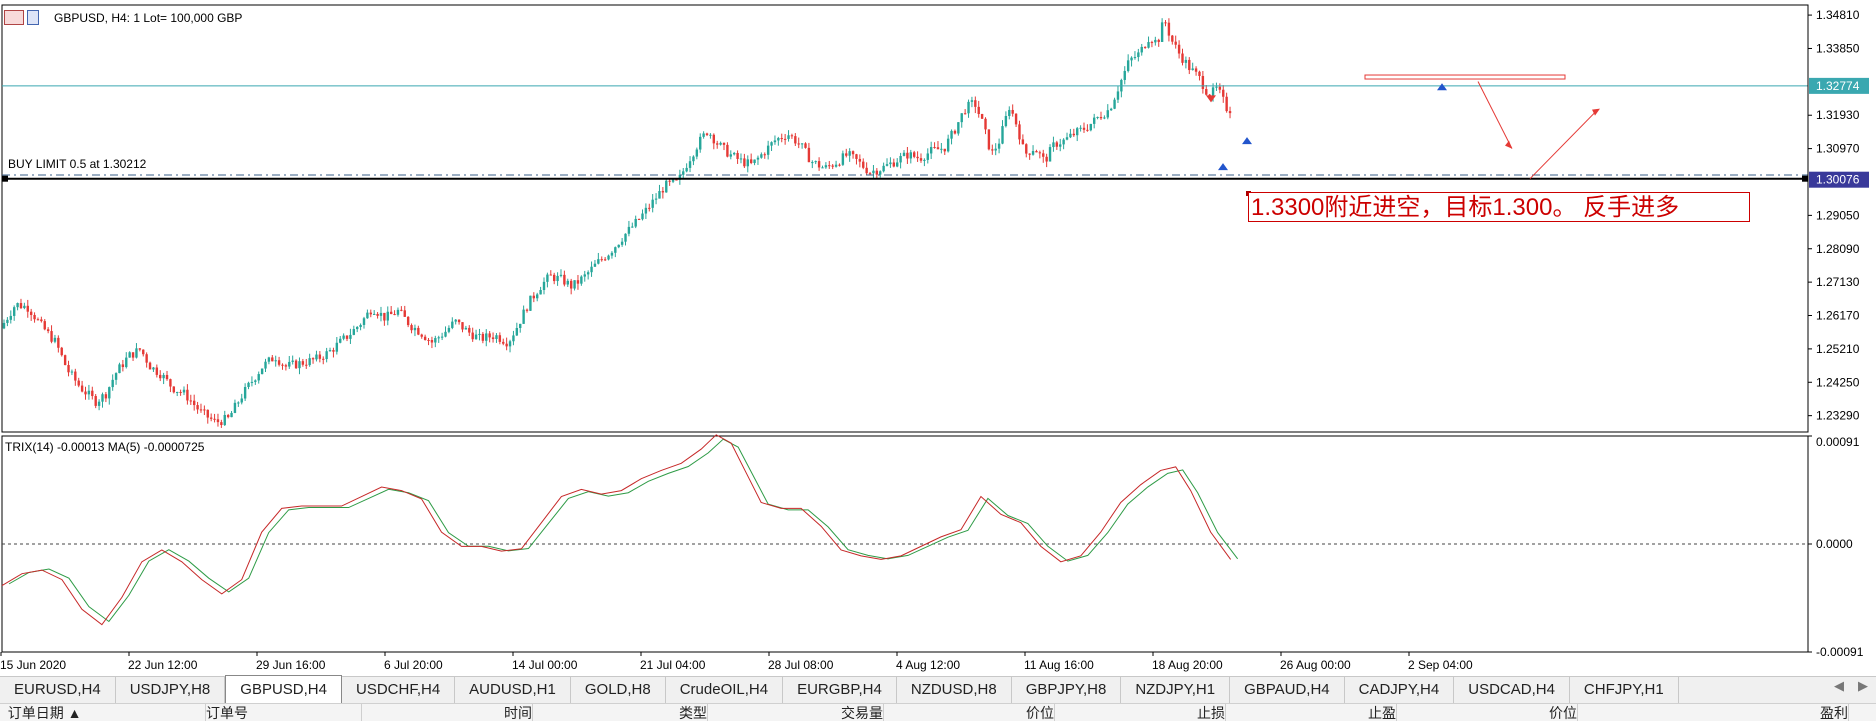 This screenshot has width=1876, height=721. What do you see at coordinates (103, 712) in the screenshot?
I see `col-open-time: 订单日期 ▲` at bounding box center [103, 712].